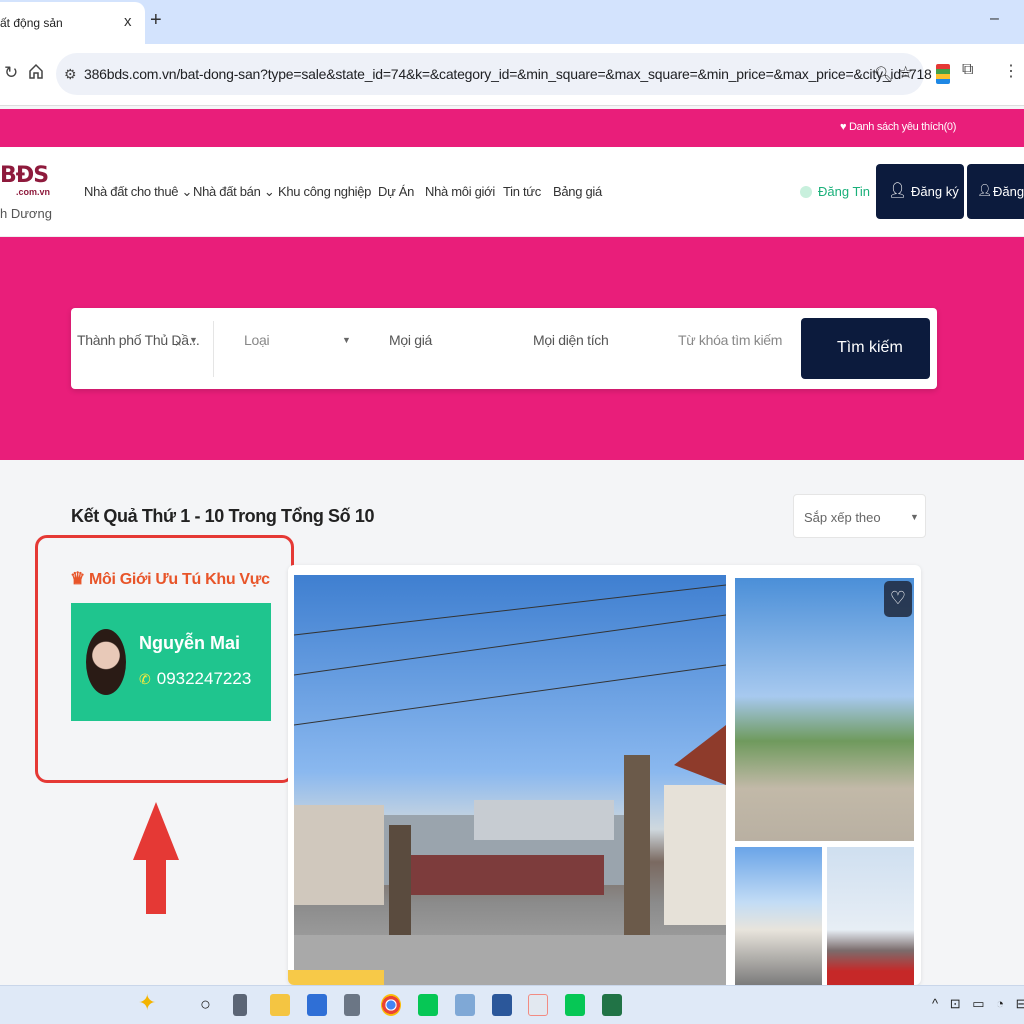 Image resolution: width=1024 pixels, height=1024 pixels. Describe the element at coordinates (234, 192) in the screenshot. I see `nav-item-sale: Nhà đất bán ⌄` at that location.